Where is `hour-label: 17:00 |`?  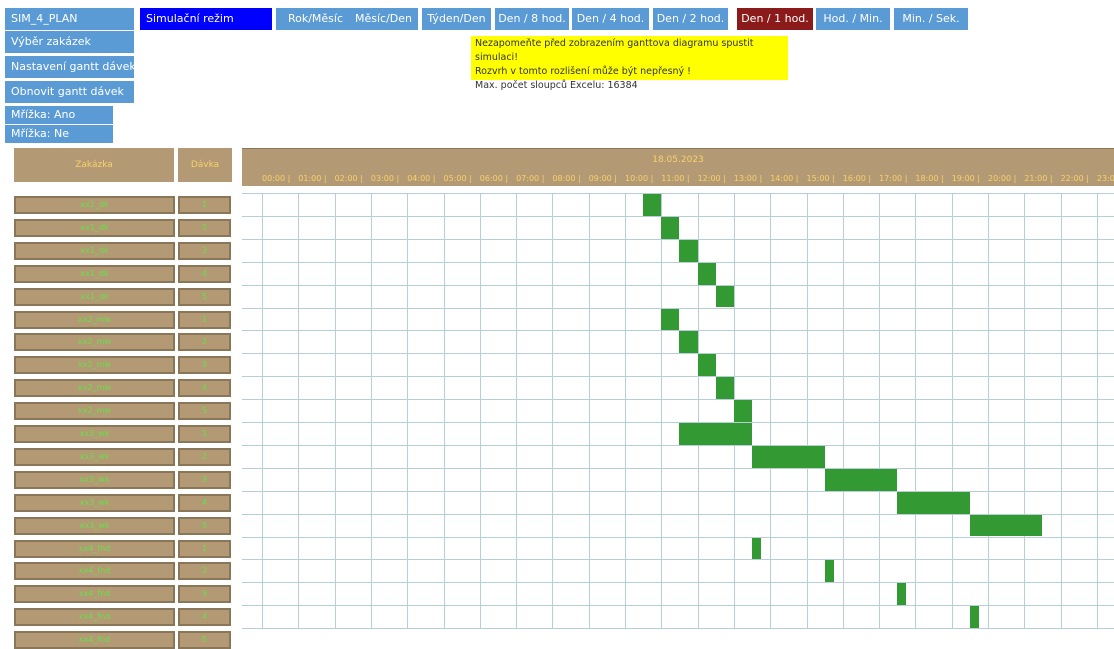
hour-label: 17:00 | is located at coordinates (893, 178).